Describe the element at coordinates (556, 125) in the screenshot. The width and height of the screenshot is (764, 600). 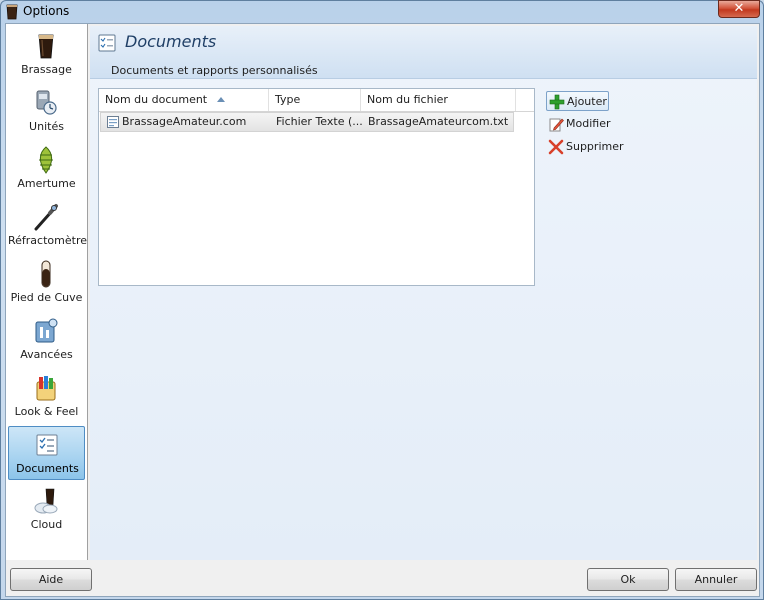
I see `edit-pencil-icon` at that location.